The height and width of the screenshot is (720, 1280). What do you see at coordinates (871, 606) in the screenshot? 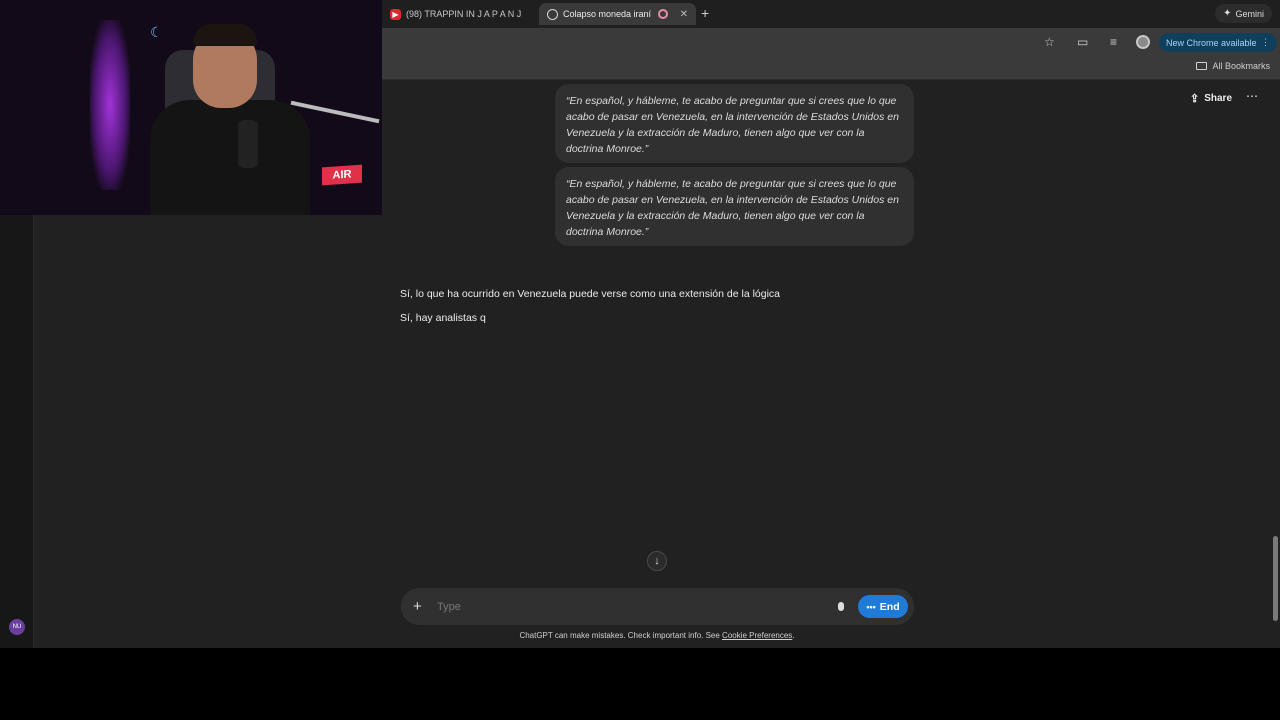
I see `voice-dots-icon: •••` at bounding box center [871, 606].